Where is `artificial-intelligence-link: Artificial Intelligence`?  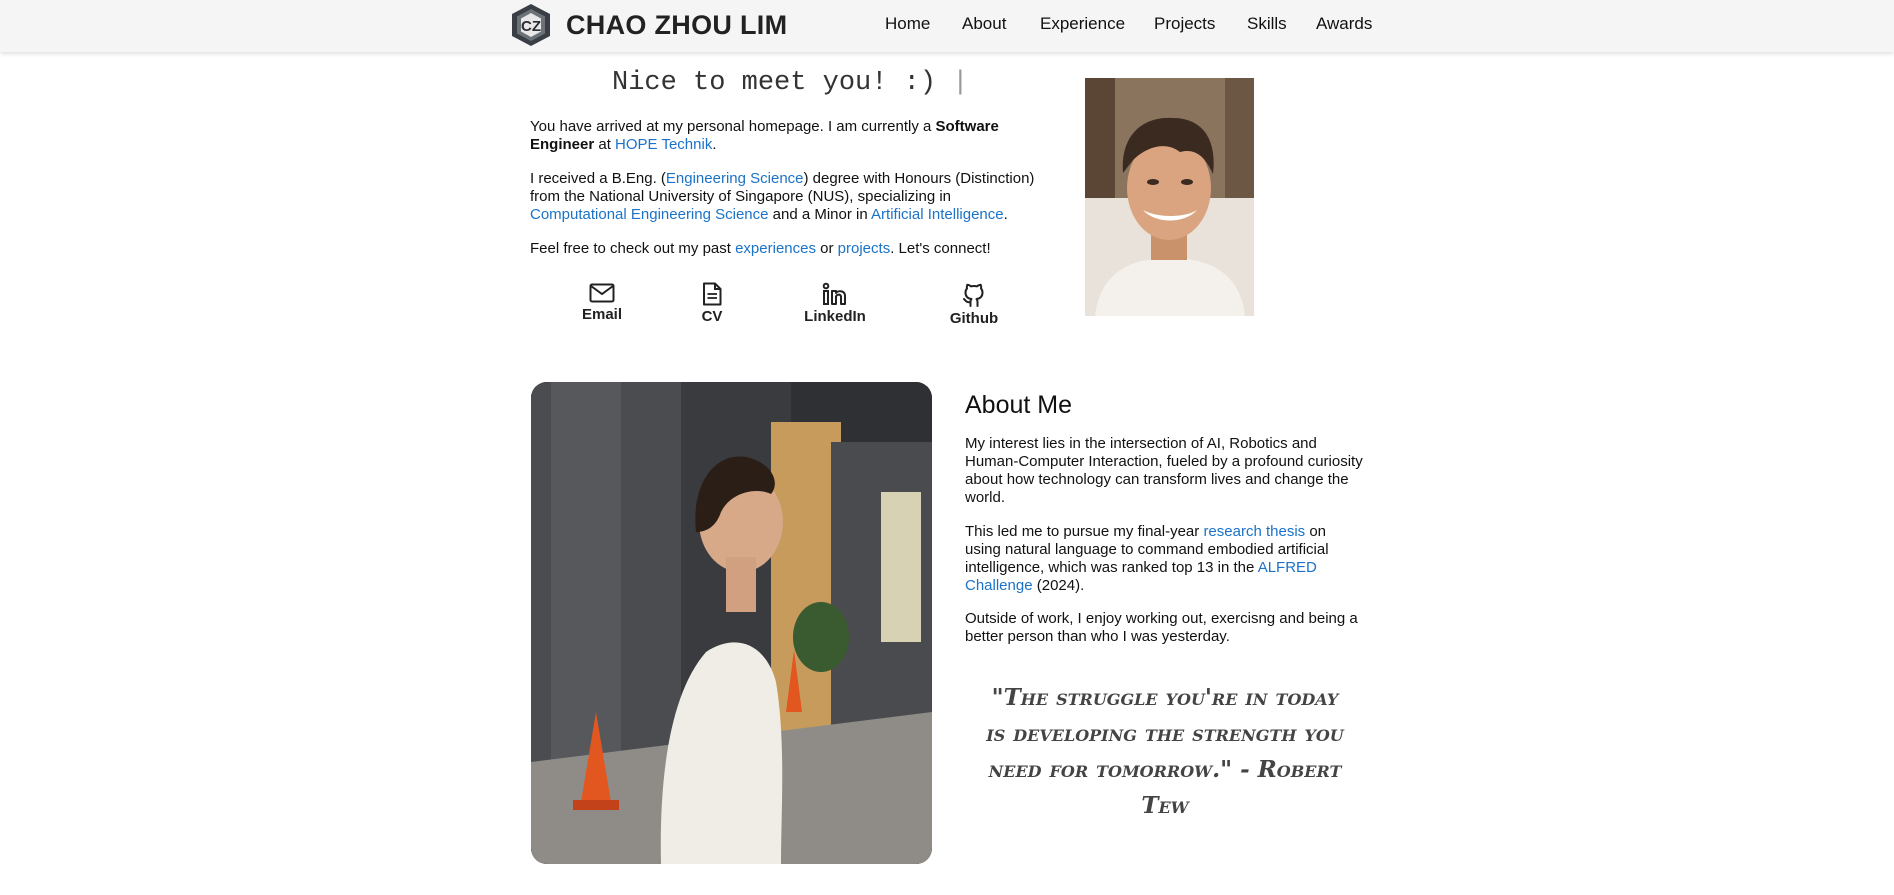
artificial-intelligence-link: Artificial Intelligence is located at coordinates (937, 214).